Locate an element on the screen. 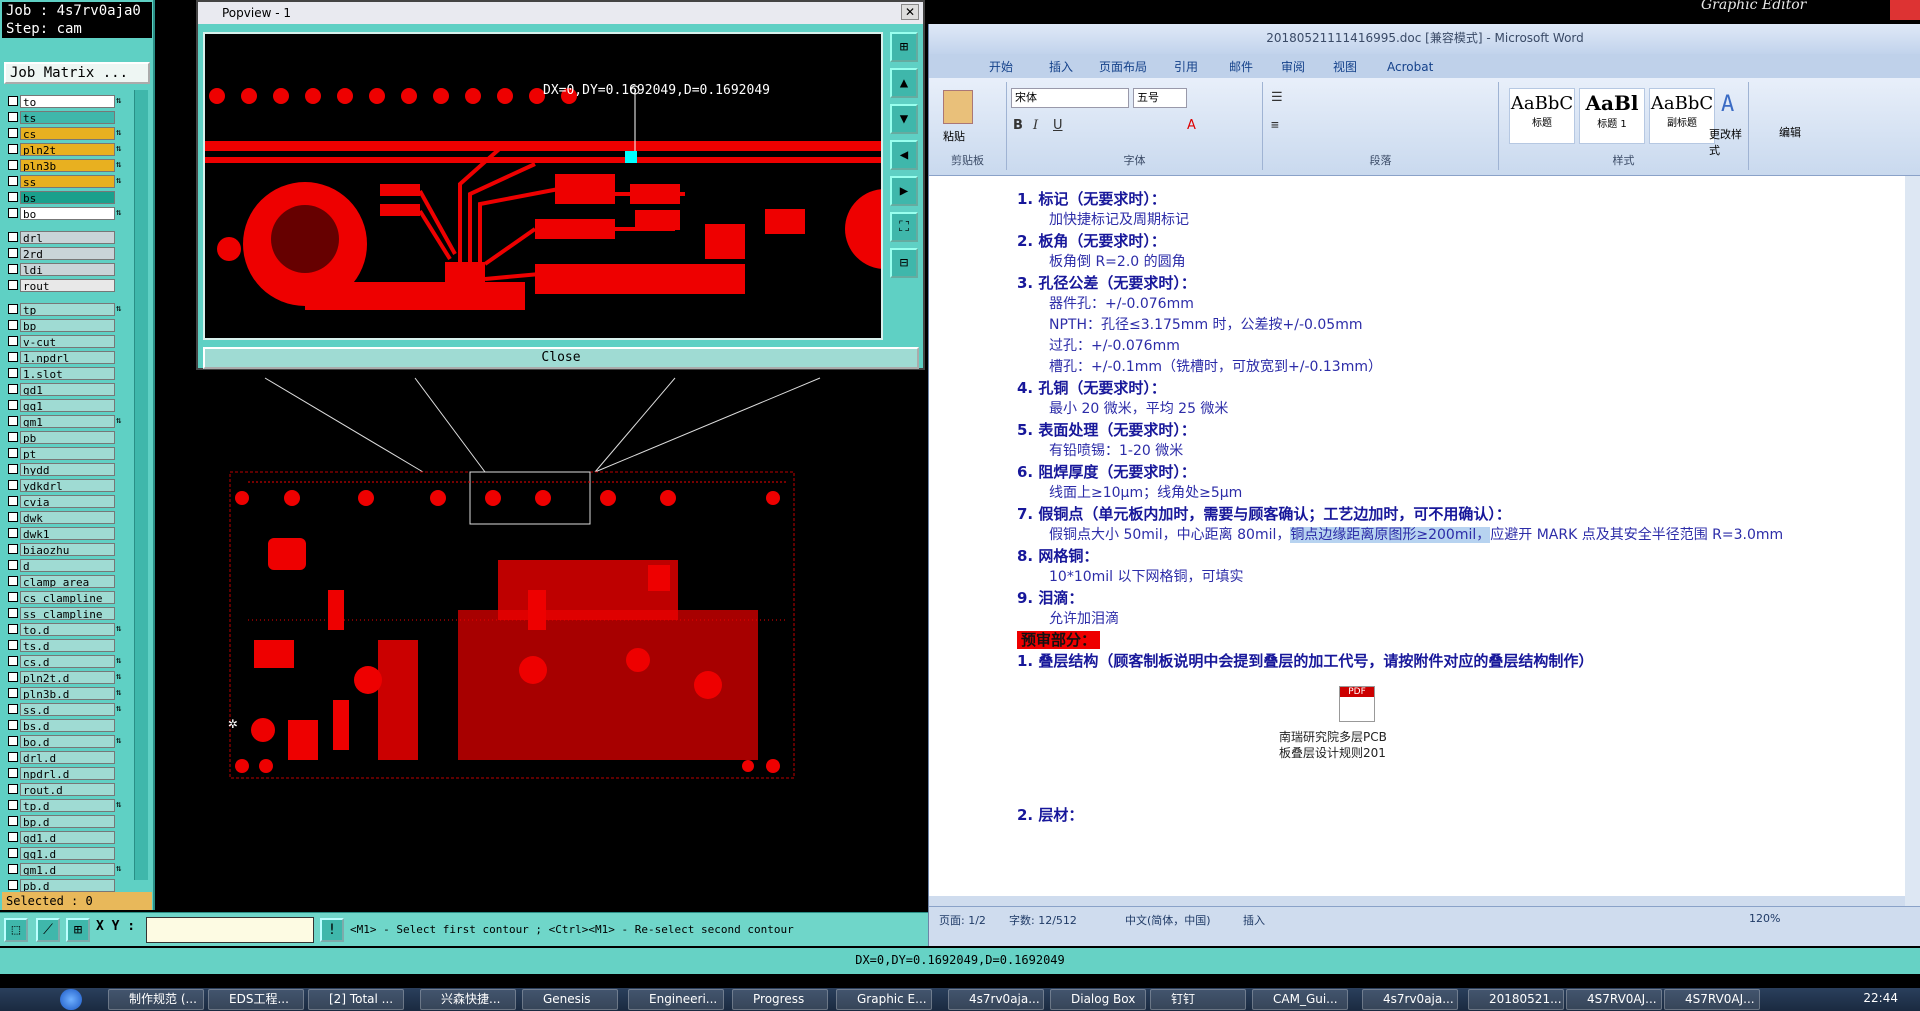 The width and height of the screenshot is (1920, 1011). start-icon is located at coordinates (71, 999).